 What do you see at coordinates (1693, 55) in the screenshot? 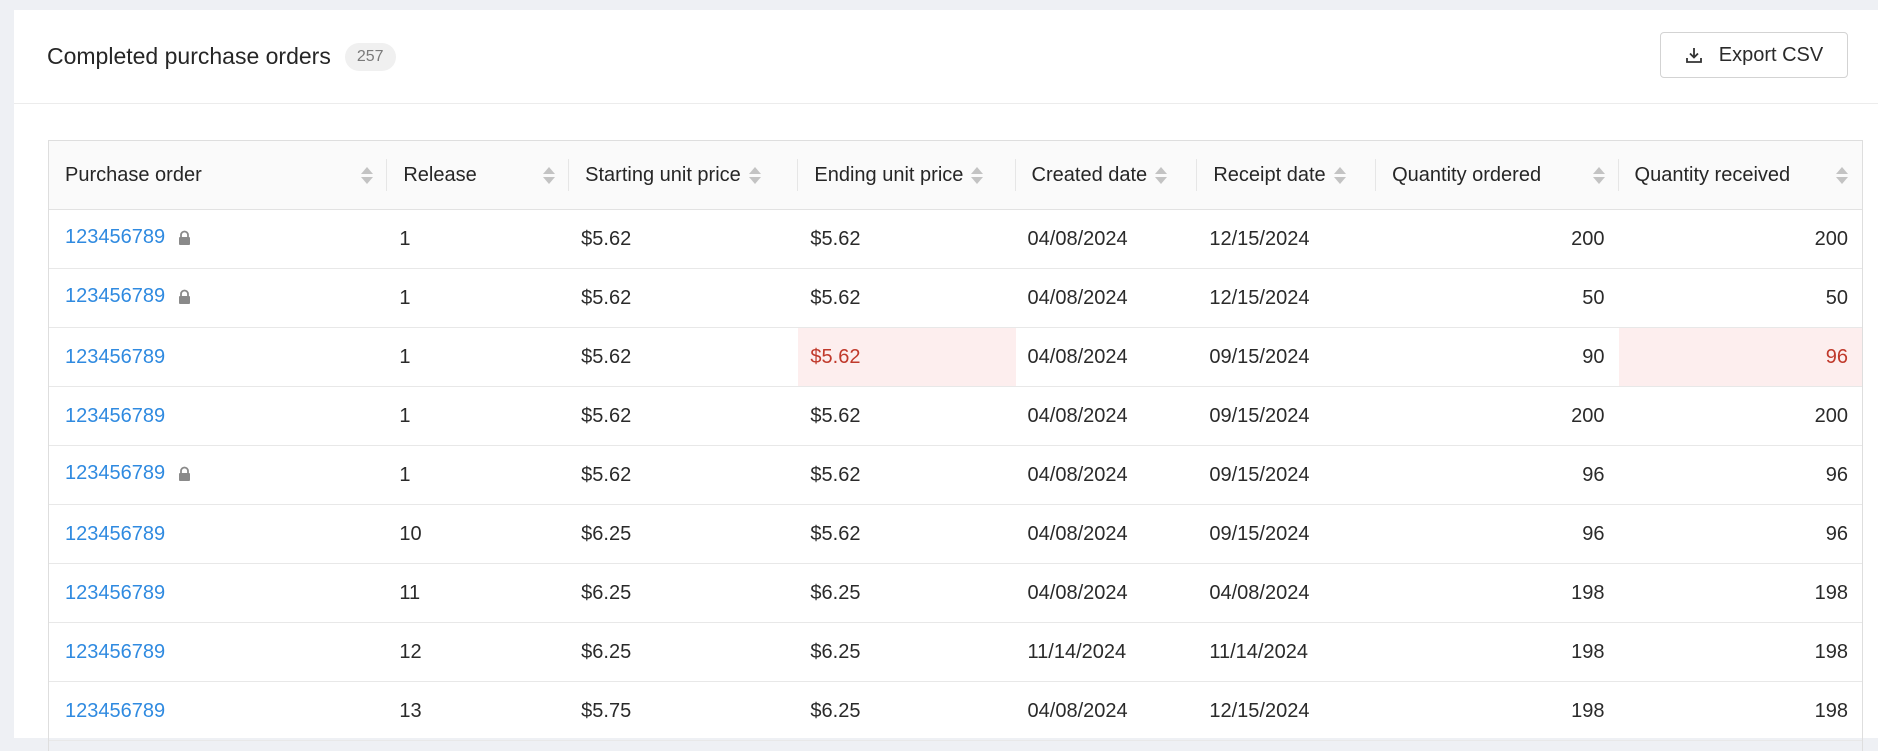
I see `download-icon` at bounding box center [1693, 55].